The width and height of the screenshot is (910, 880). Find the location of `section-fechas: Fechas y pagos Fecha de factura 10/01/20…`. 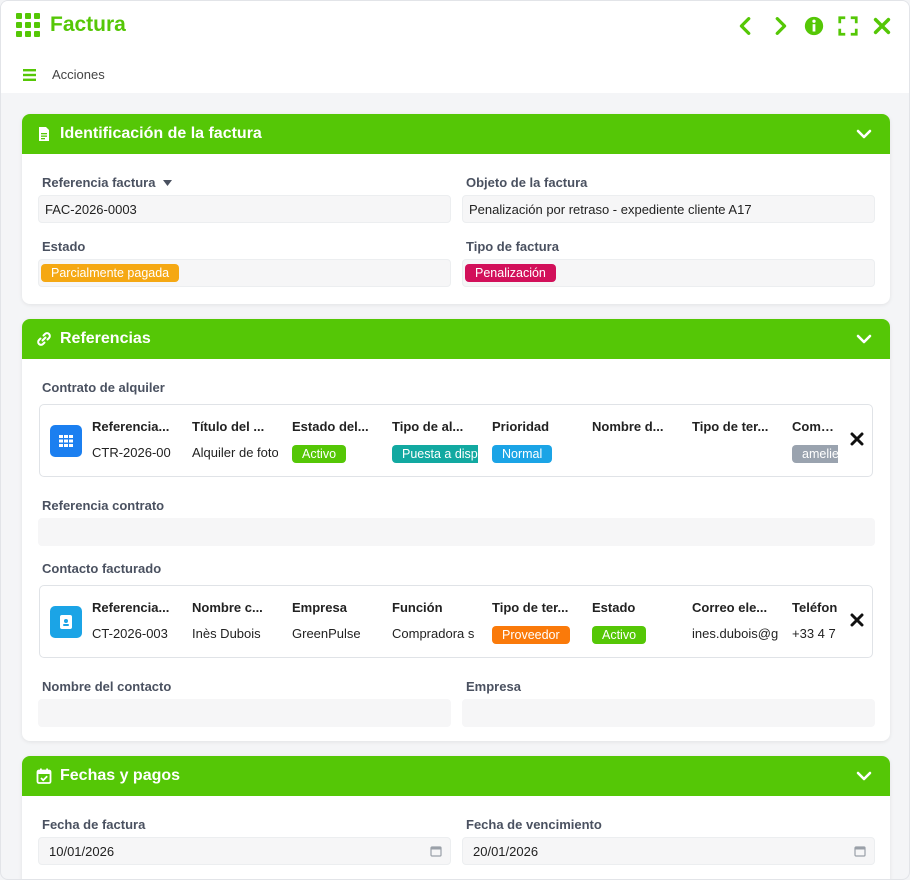

section-fechas: Fechas y pagos Fecha de factura 10/01/20… is located at coordinates (456, 817).